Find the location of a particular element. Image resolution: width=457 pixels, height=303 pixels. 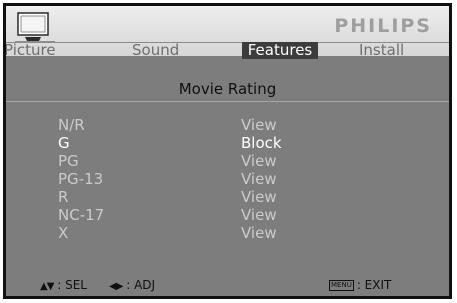

page-title: Movie Rating is located at coordinates (227, 89).